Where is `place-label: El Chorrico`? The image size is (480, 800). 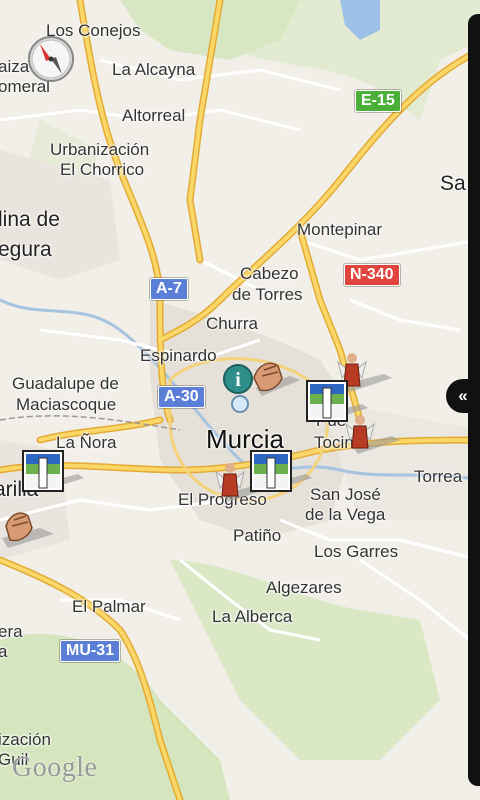
place-label: El Chorrico is located at coordinates (102, 169).